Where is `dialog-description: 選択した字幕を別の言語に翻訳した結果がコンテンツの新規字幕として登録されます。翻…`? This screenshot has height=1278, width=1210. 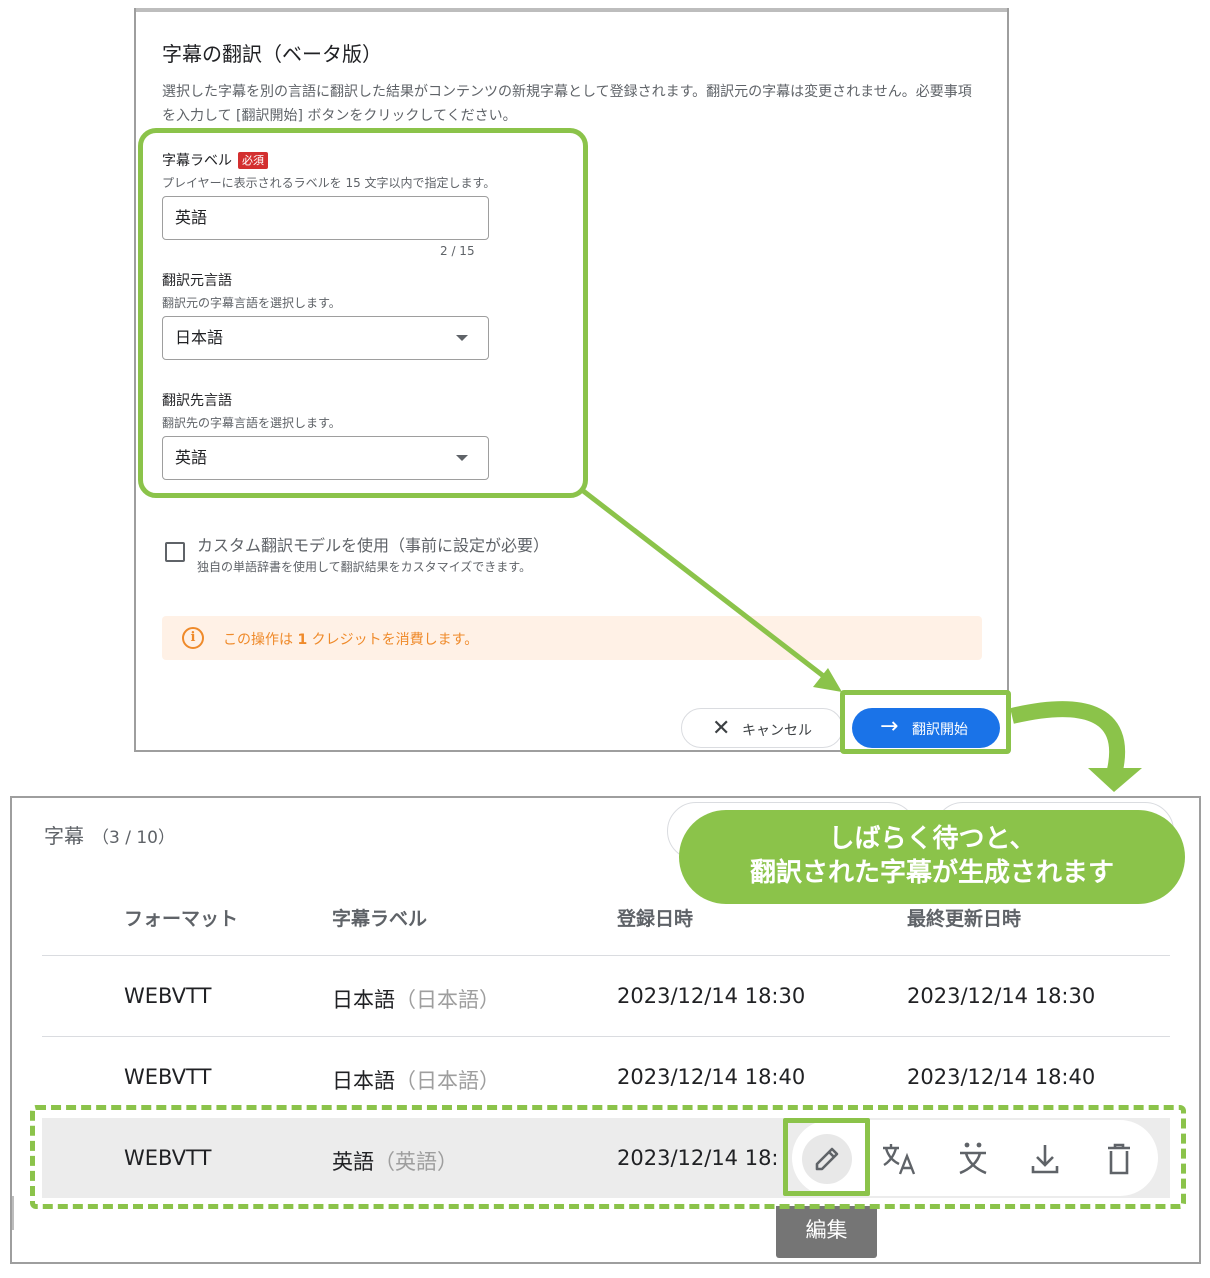
dialog-description: 選択した字幕を別の言語に翻訳した結果がコンテンツの新規字幕として登録されます。翻… is located at coordinates (567, 104).